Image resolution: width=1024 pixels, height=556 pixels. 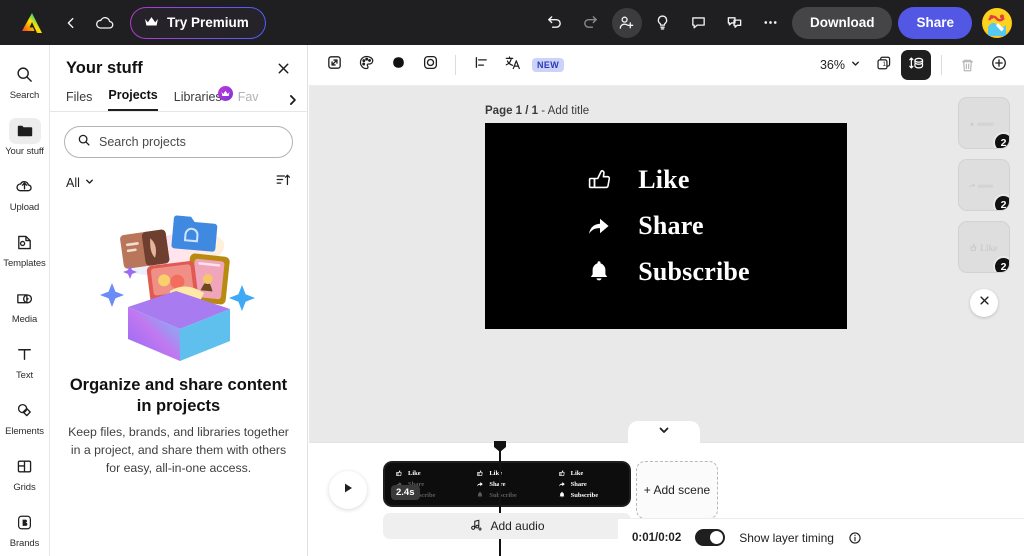 I want to click on search-input, so click(x=189, y=142).